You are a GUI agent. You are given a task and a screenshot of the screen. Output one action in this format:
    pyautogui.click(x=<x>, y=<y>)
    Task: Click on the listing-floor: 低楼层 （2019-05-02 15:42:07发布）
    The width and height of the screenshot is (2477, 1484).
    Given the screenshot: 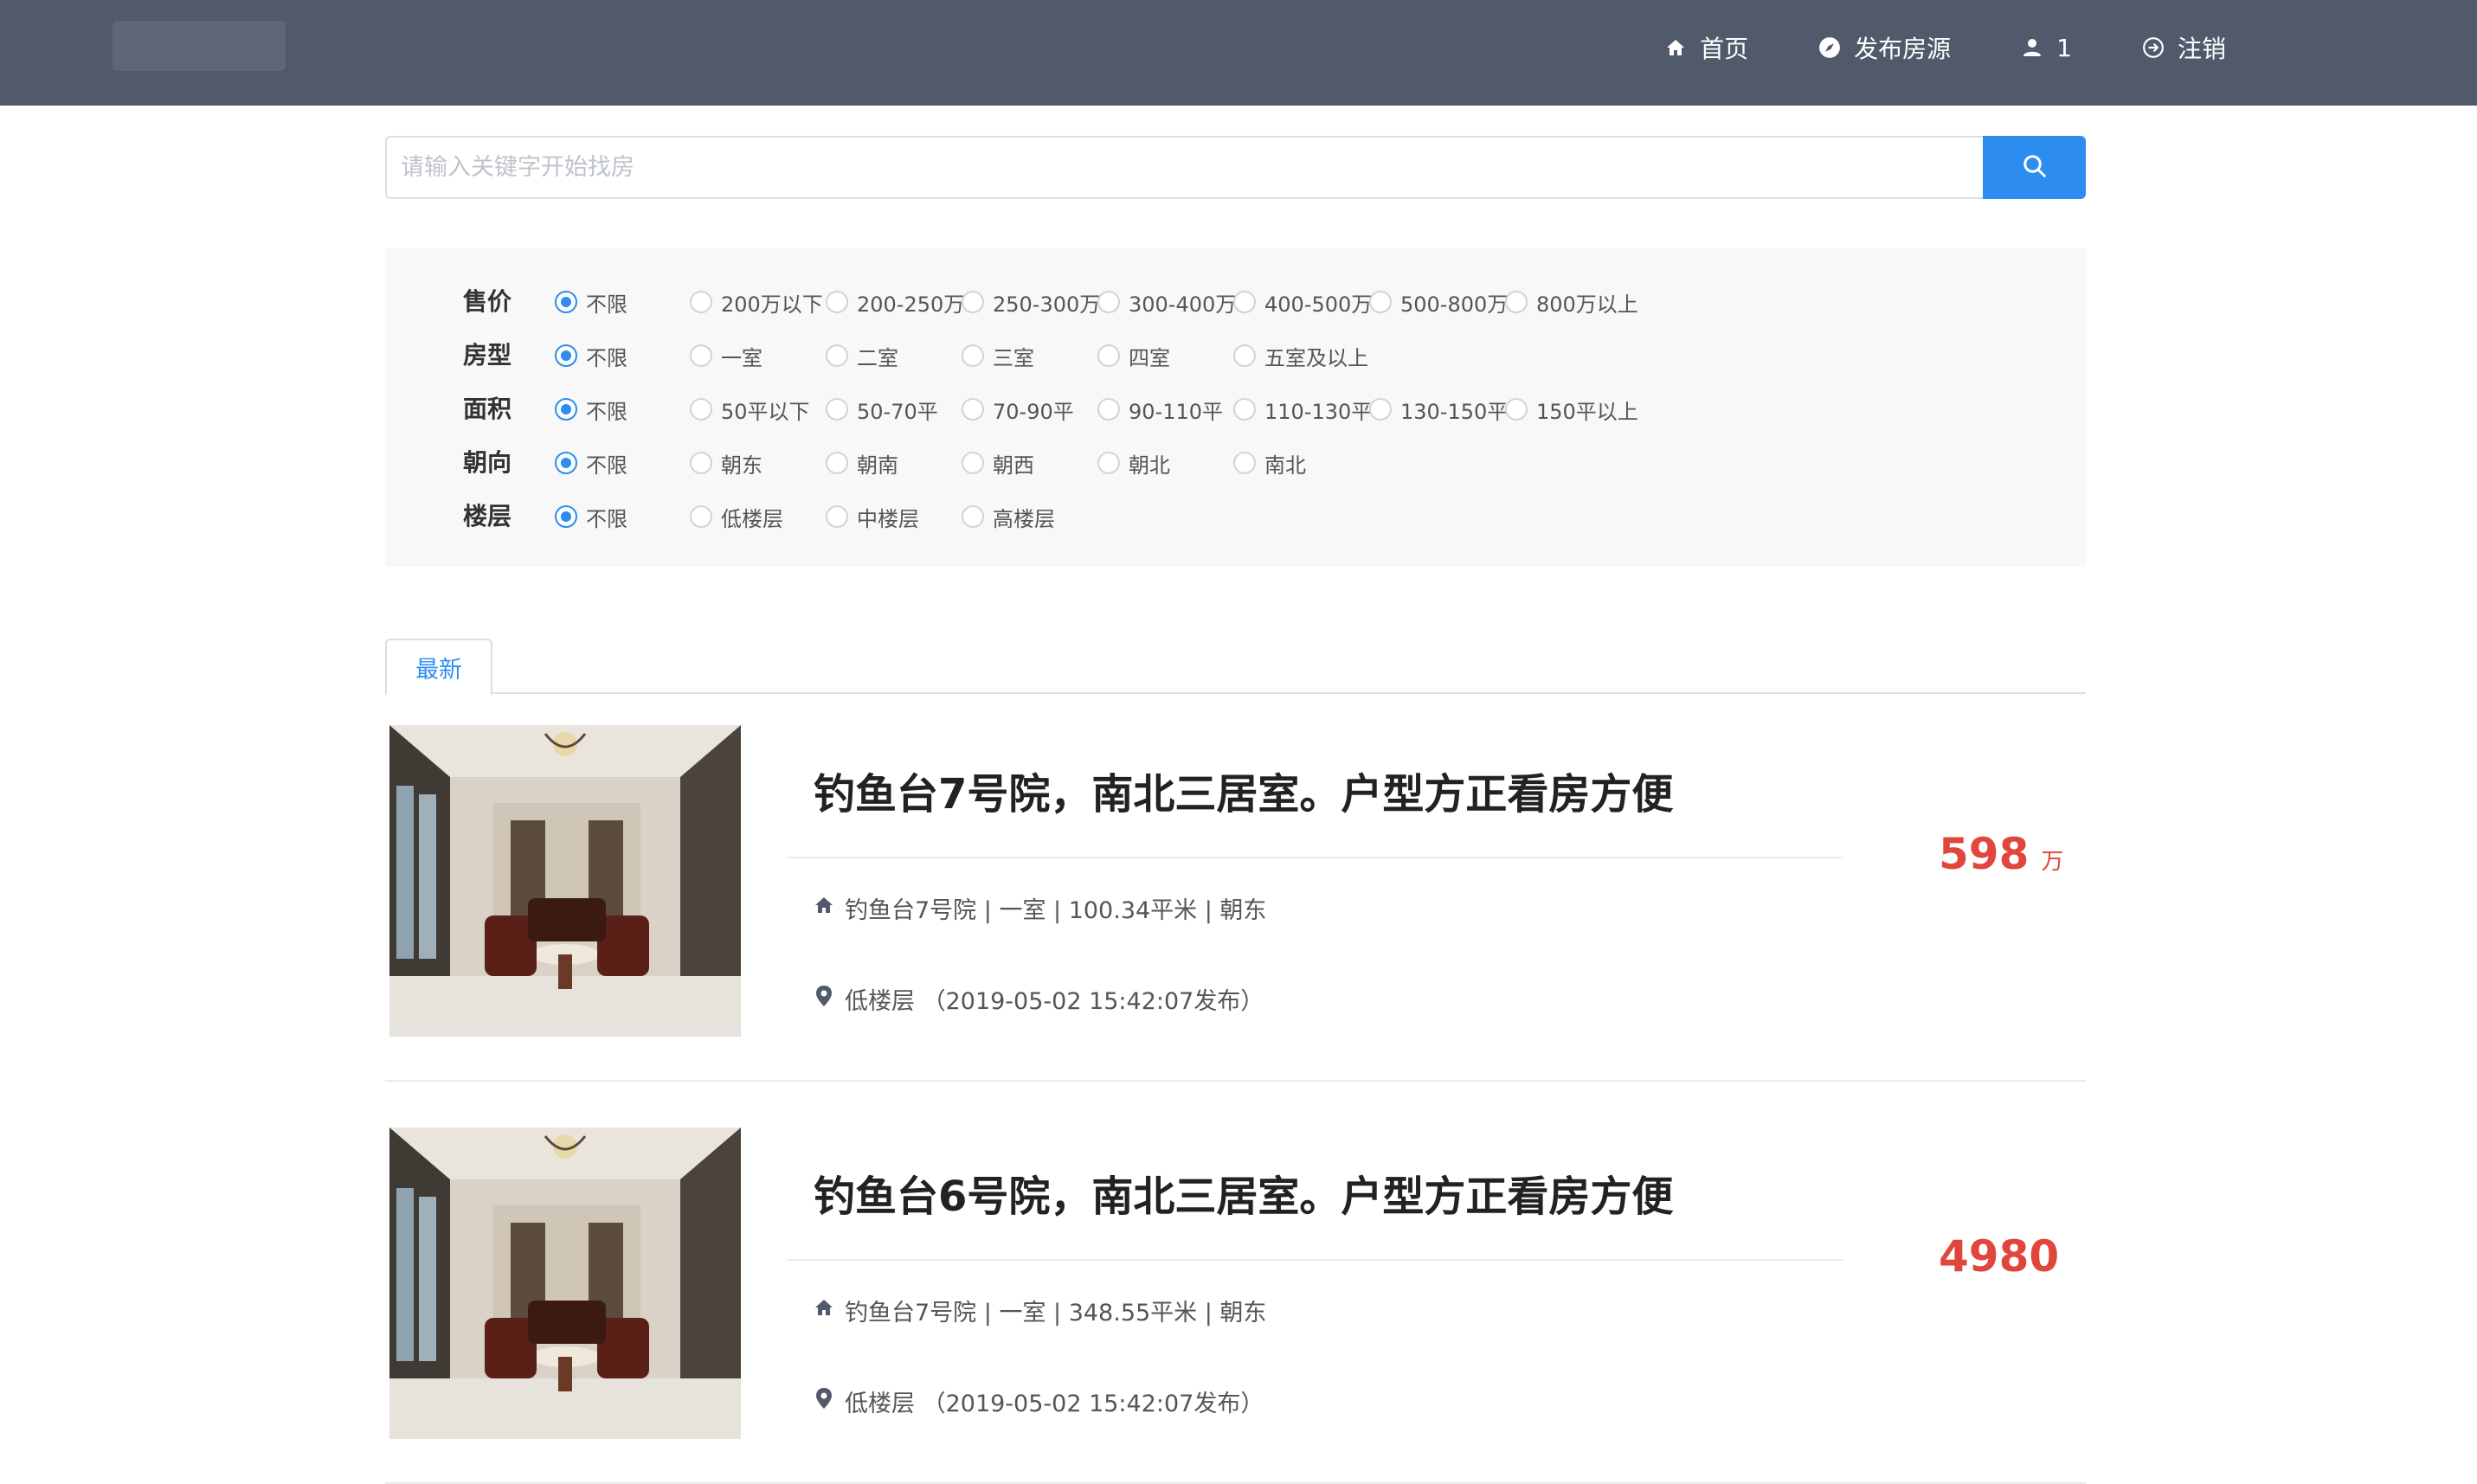 What is the action you would take?
    pyautogui.click(x=1039, y=999)
    